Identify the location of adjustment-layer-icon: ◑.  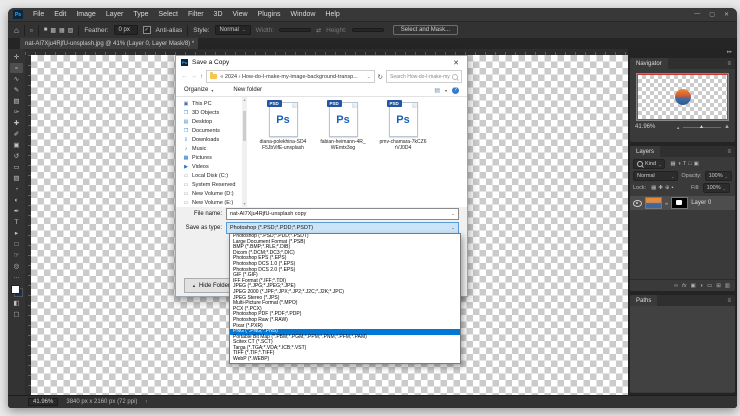
(701, 286).